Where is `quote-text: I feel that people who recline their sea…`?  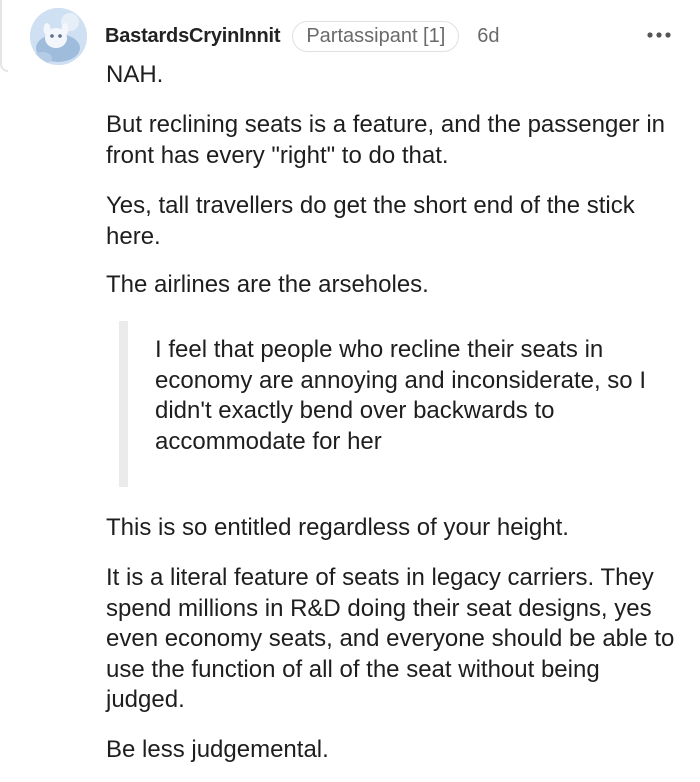 quote-text: I feel that people who recline their sea… is located at coordinates (400, 395).